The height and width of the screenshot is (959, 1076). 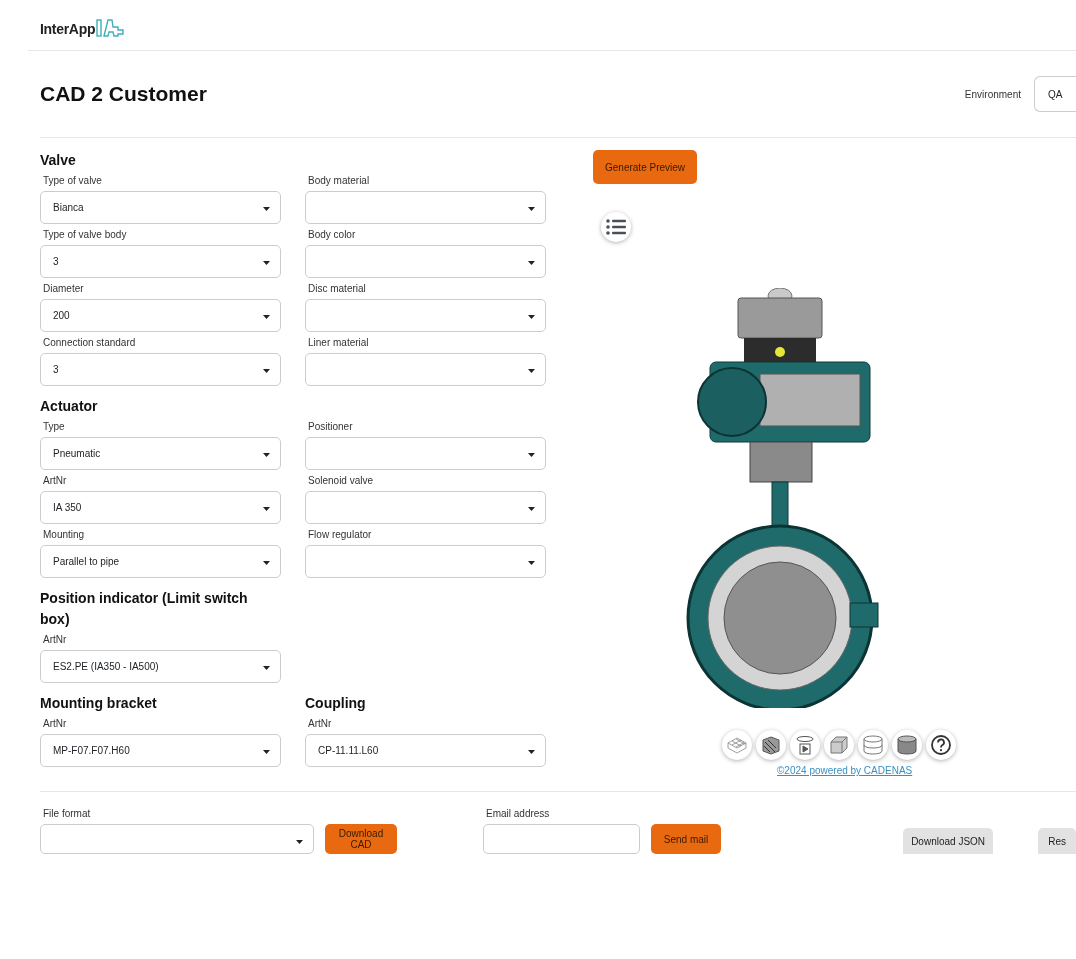 What do you see at coordinates (160, 750) in the screenshot?
I see `dropdown-select: MP-F07.F07.H60` at bounding box center [160, 750].